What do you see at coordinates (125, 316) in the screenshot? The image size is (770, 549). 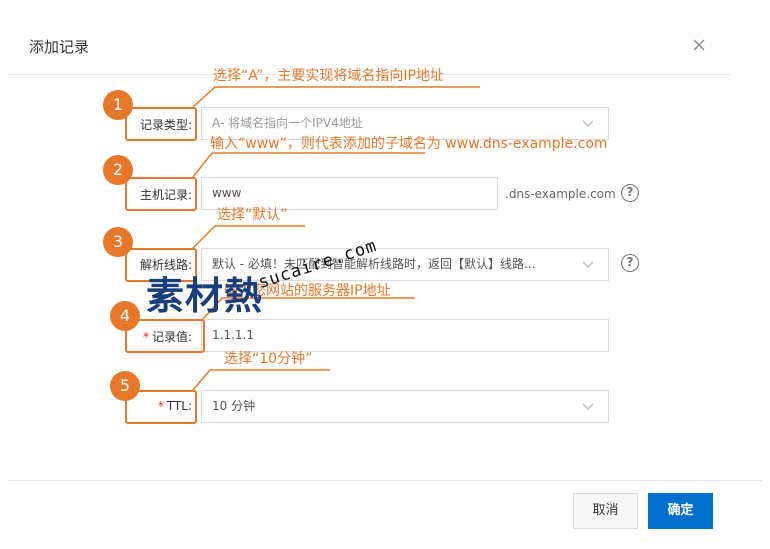 I see `step-badge-4: 4` at bounding box center [125, 316].